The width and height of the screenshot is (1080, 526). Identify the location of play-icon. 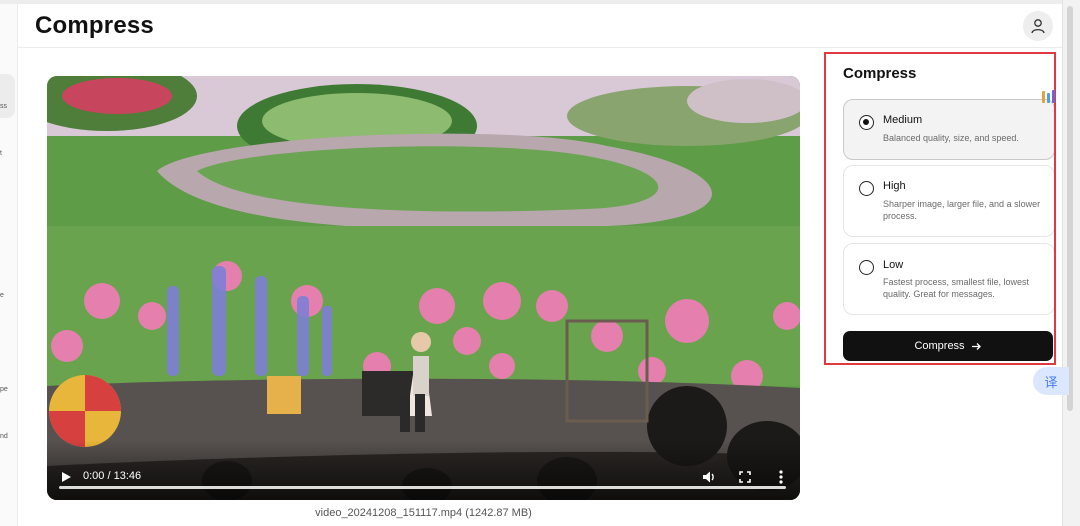
(66, 477).